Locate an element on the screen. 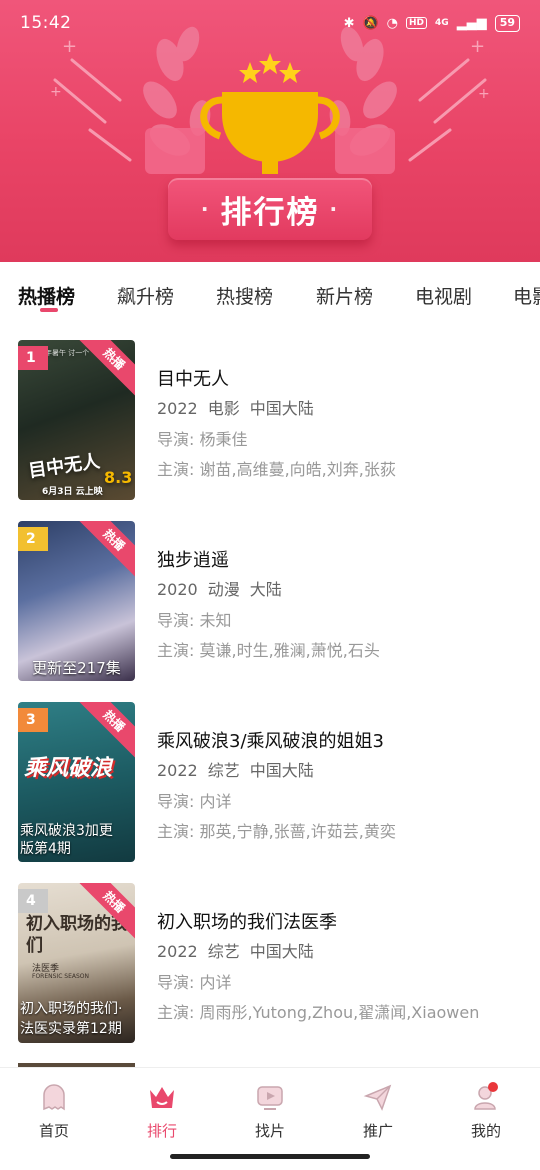 This screenshot has width=540, height=1170. nav-promote: 推广 is located at coordinates (378, 1111).